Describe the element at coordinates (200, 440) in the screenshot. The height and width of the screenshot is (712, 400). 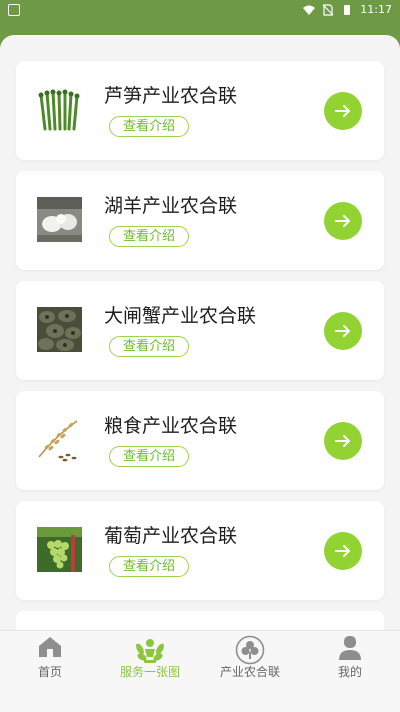
I see `card-rice: 粮食产业农合联 查看介绍` at that location.